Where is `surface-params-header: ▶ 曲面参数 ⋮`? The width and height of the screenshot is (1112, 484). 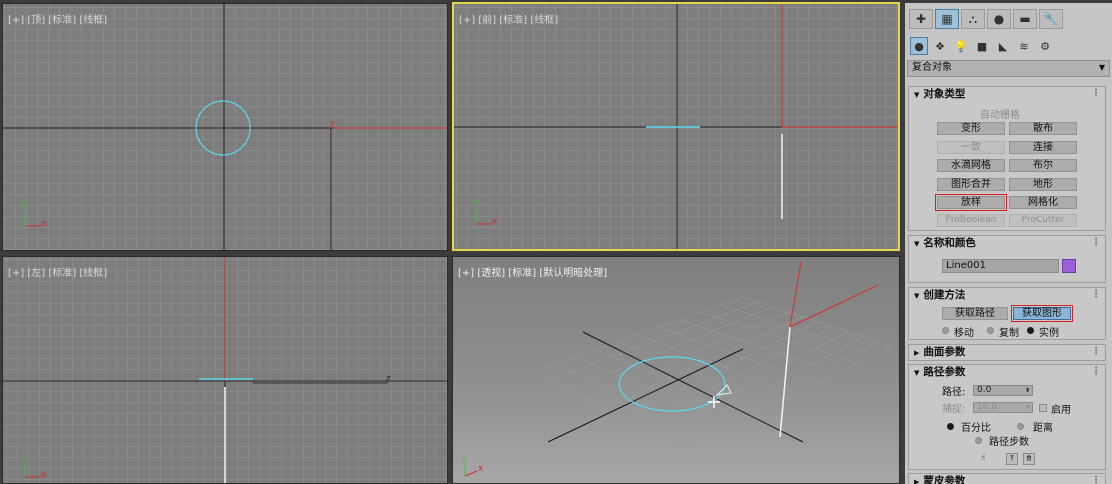
surface-params-header: ▶ 曲面参数 ⋮ is located at coordinates (1007, 352).